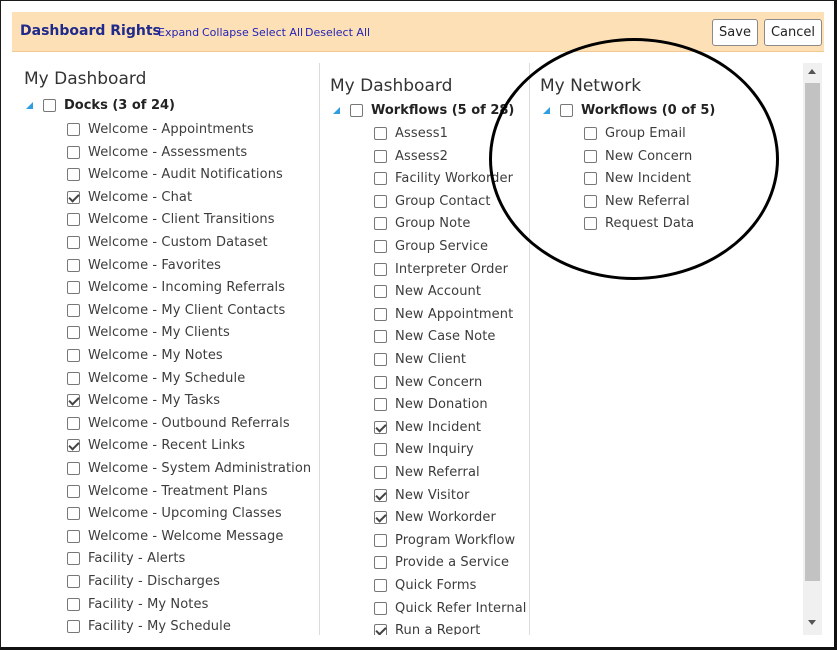  Describe the element at coordinates (175, 536) in the screenshot. I see `list-item: Welcome - Welcome Message` at that location.